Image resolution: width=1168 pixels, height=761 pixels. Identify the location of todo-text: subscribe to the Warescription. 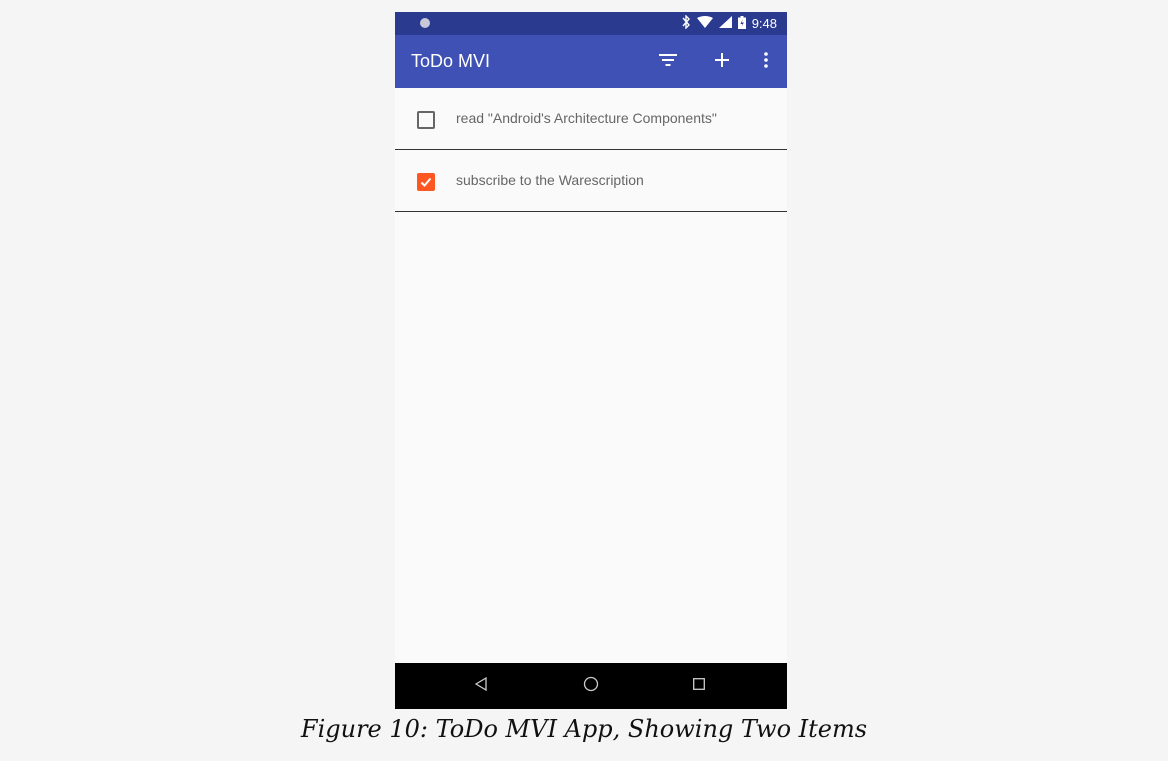
(550, 180).